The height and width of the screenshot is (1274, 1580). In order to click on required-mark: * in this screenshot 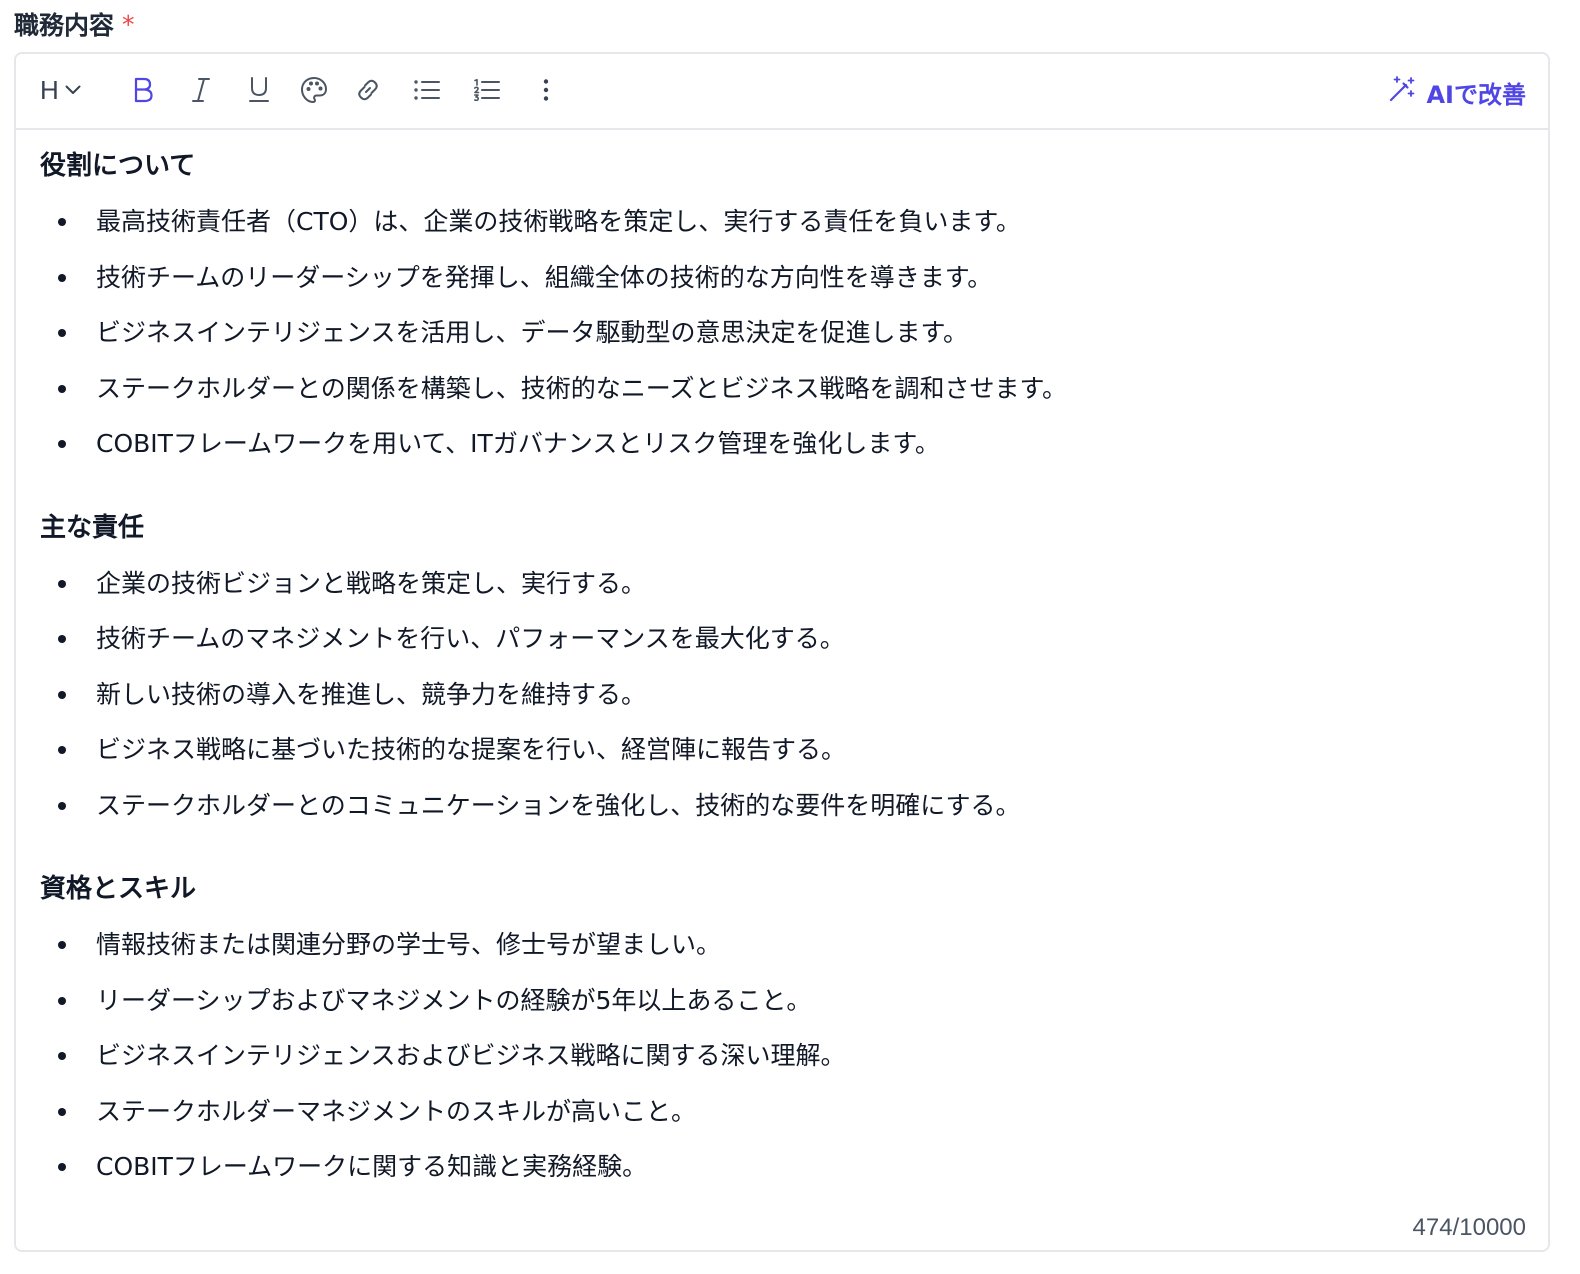, I will do `click(128, 24)`.